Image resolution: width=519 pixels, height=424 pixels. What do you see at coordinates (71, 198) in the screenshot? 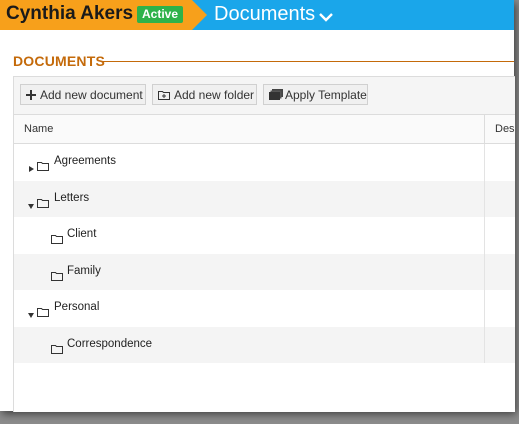
I see `folder-label: Letters` at bounding box center [71, 198].